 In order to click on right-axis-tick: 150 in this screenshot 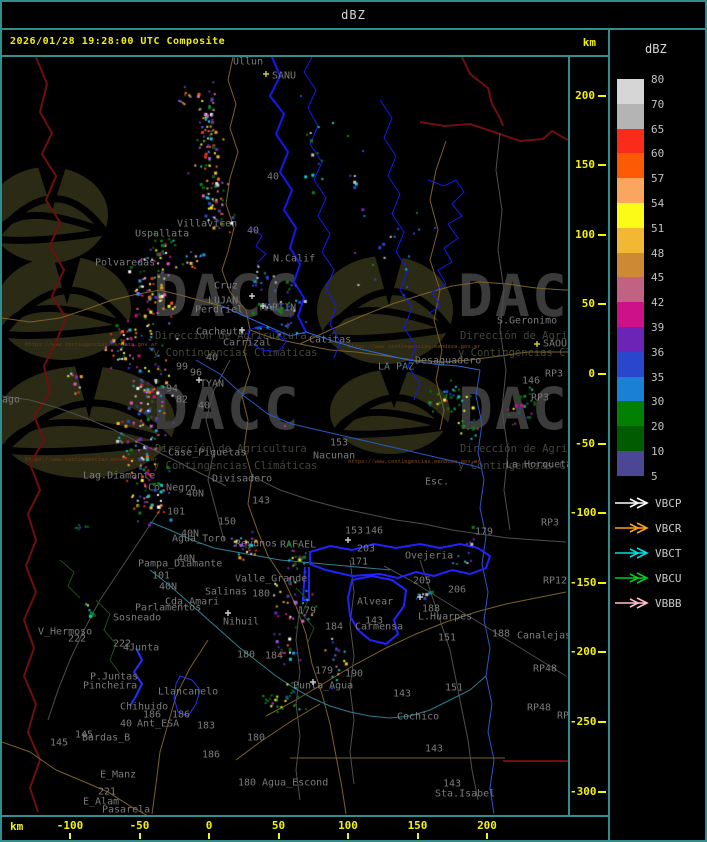, I will do `click(589, 165)`.